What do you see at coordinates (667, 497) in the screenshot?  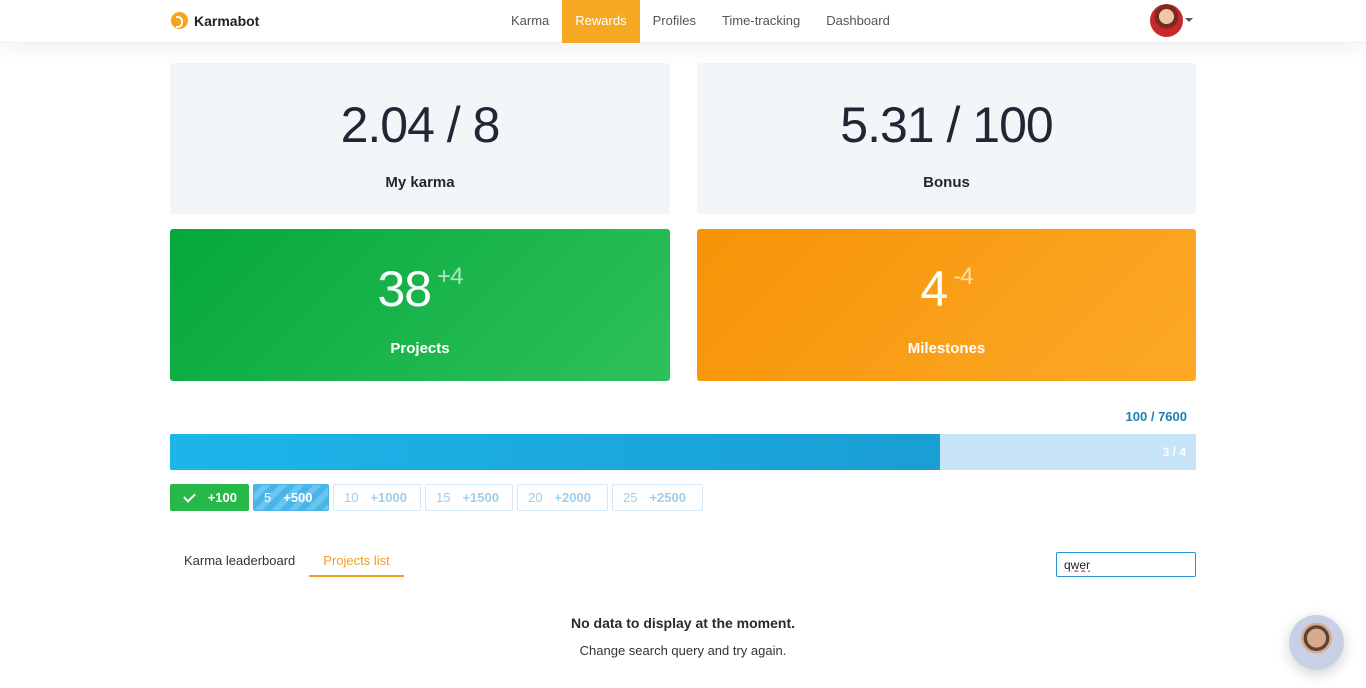 I see `reward-points: +2500` at bounding box center [667, 497].